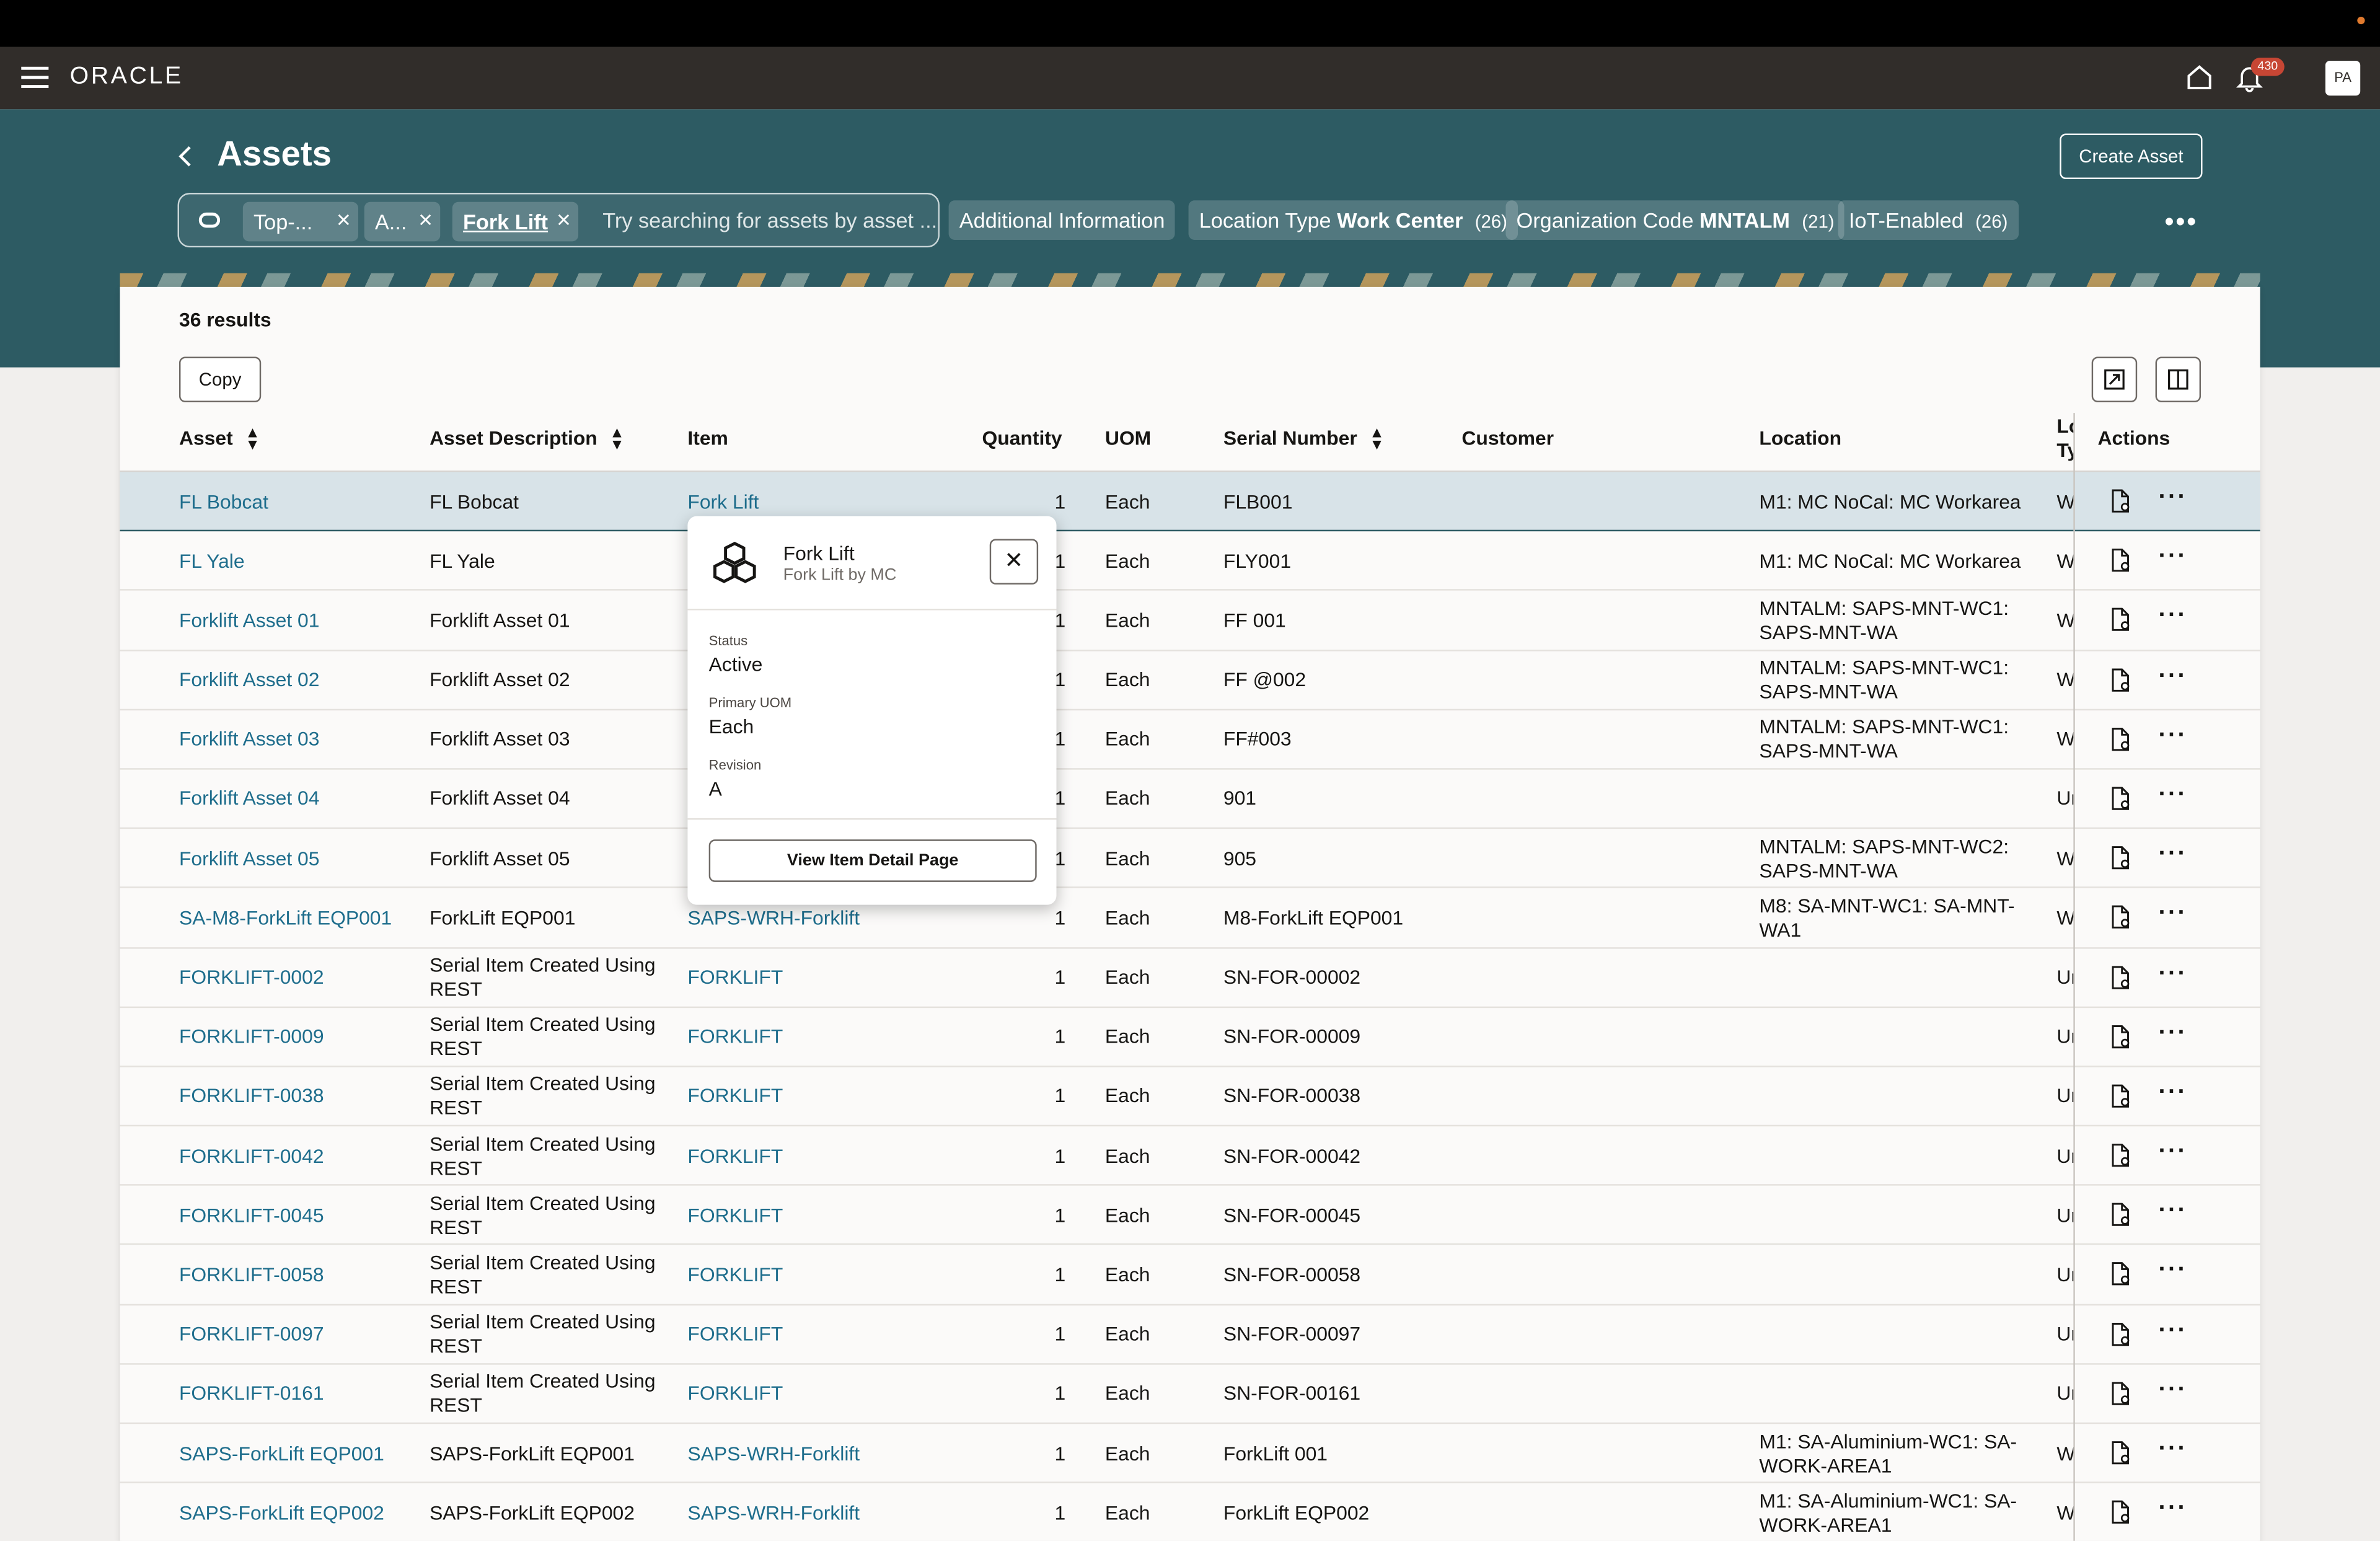  What do you see at coordinates (2199, 77) in the screenshot?
I see `home-icon` at bounding box center [2199, 77].